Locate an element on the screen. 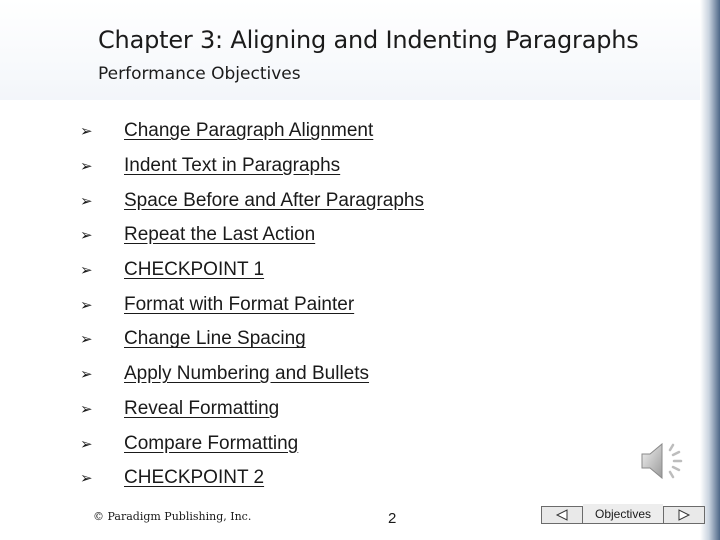 Image resolution: width=720 pixels, height=540 pixels. objective-item: ➢ CHECKPOINT 1 is located at coordinates (252, 270).